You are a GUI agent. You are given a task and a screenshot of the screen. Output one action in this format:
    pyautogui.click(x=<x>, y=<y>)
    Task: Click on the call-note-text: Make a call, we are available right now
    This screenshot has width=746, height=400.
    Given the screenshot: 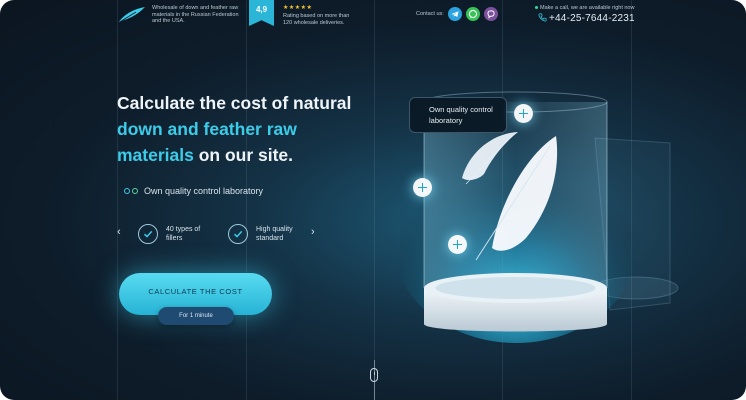 What is the action you would take?
    pyautogui.click(x=587, y=8)
    